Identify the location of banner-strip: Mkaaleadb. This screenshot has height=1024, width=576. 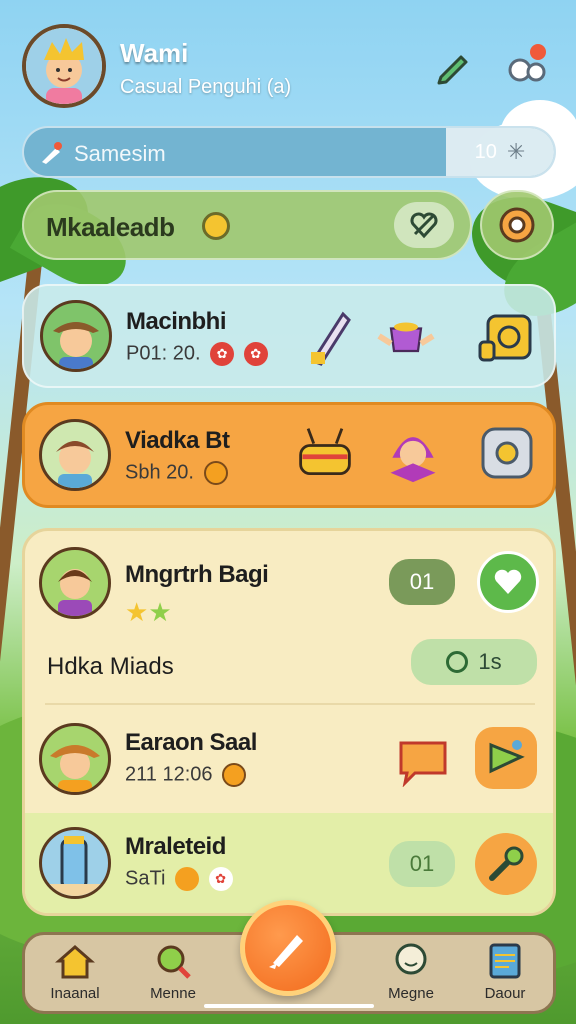
(247, 225).